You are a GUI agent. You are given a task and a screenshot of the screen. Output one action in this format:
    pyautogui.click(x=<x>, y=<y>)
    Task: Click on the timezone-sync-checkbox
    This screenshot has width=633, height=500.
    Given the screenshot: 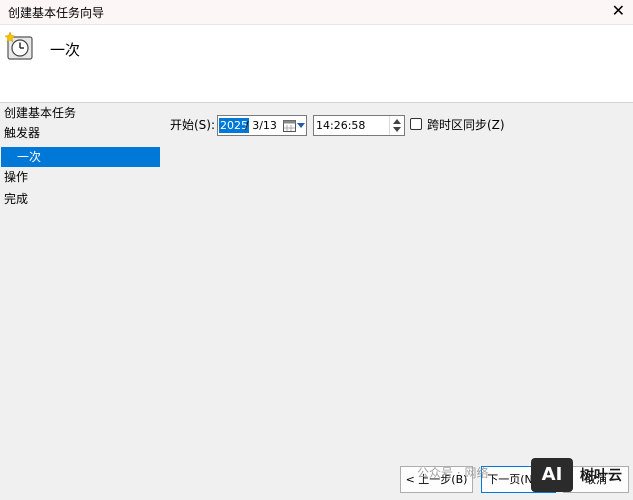 What is the action you would take?
    pyautogui.click(x=416, y=124)
    